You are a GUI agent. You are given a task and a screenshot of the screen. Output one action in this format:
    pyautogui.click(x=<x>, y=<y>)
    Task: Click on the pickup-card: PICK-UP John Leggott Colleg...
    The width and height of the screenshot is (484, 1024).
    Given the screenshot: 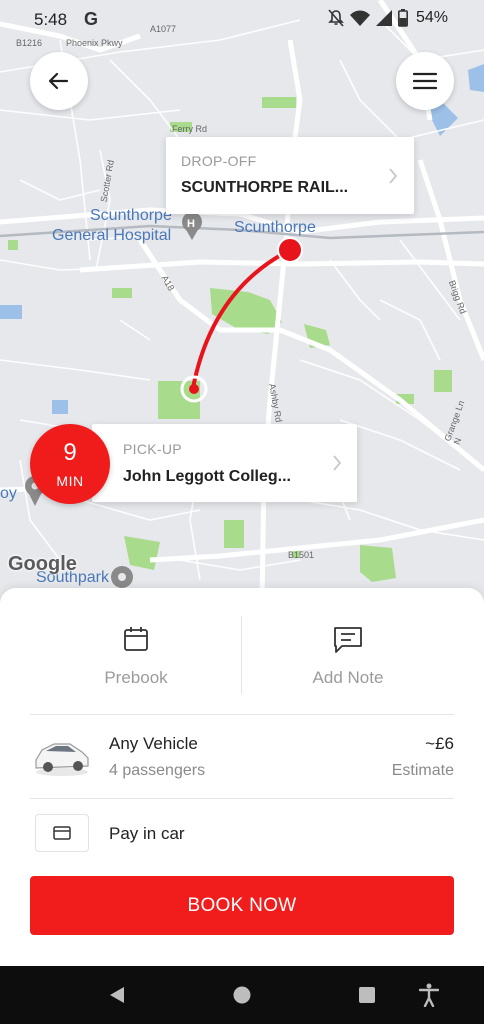 What is the action you would take?
    pyautogui.click(x=224, y=463)
    